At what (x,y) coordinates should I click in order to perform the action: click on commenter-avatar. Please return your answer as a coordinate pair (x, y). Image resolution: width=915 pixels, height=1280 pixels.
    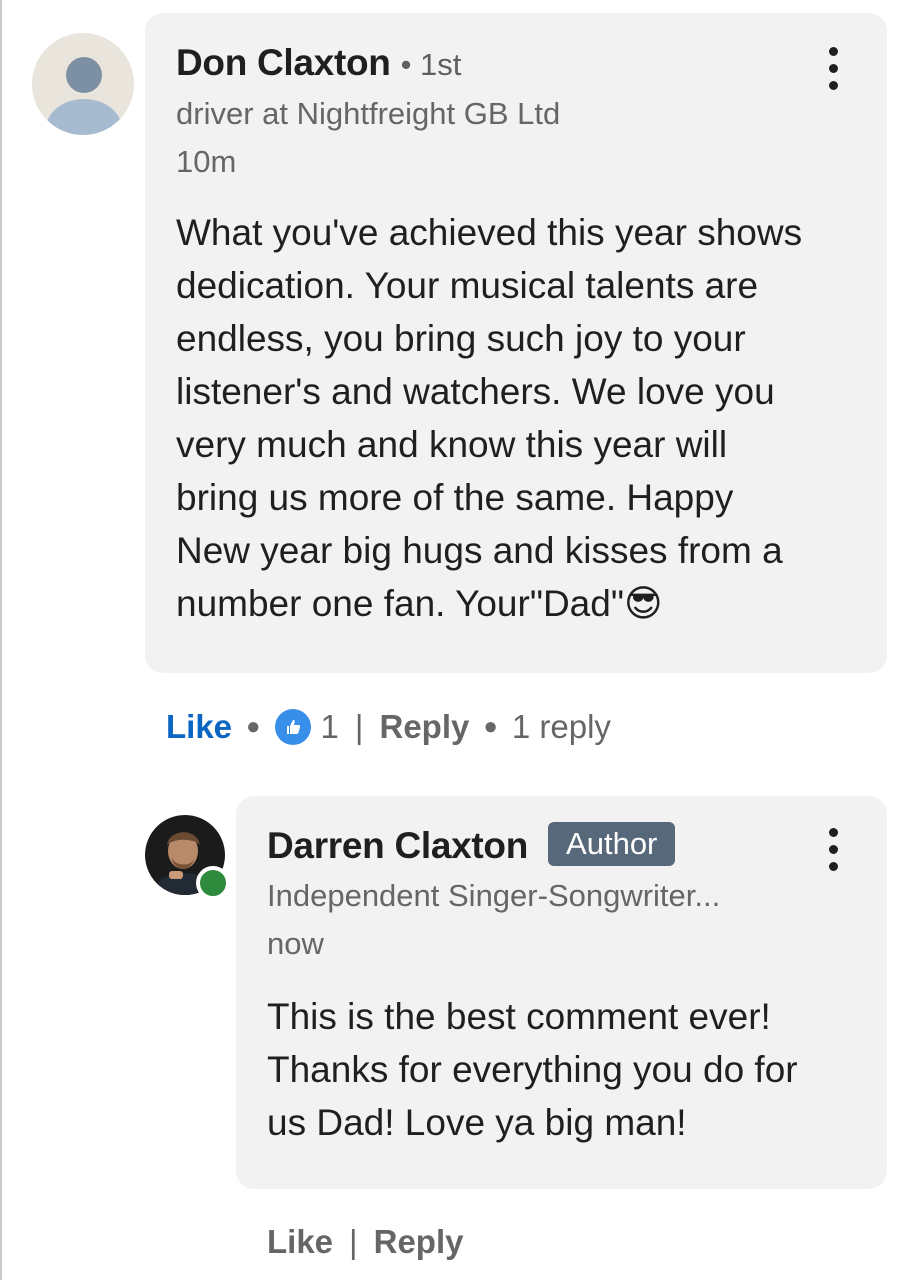
    Looking at the image, I should click on (83, 84).